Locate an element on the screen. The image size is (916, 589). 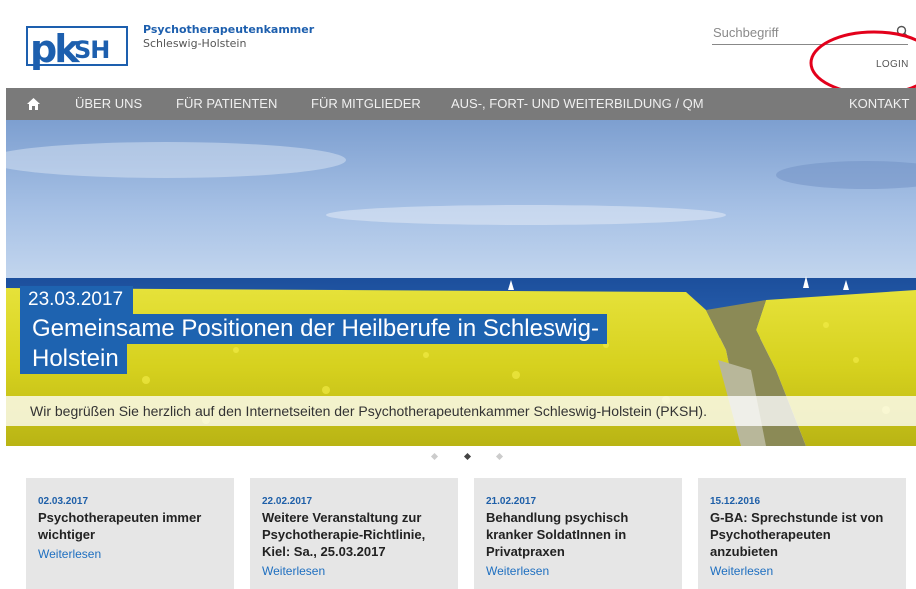
svg-text: SH is located at coordinates (91, 50).